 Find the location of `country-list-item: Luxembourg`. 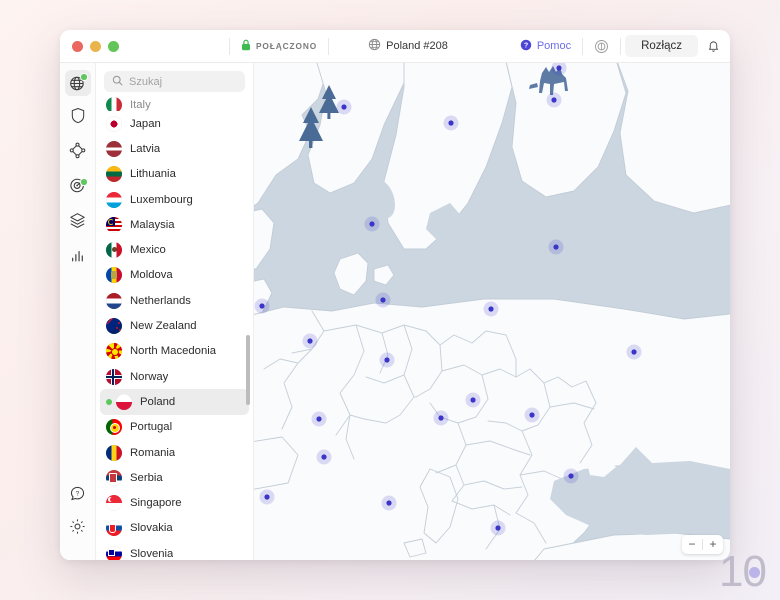

country-list-item: Luxembourg is located at coordinates (174, 199).